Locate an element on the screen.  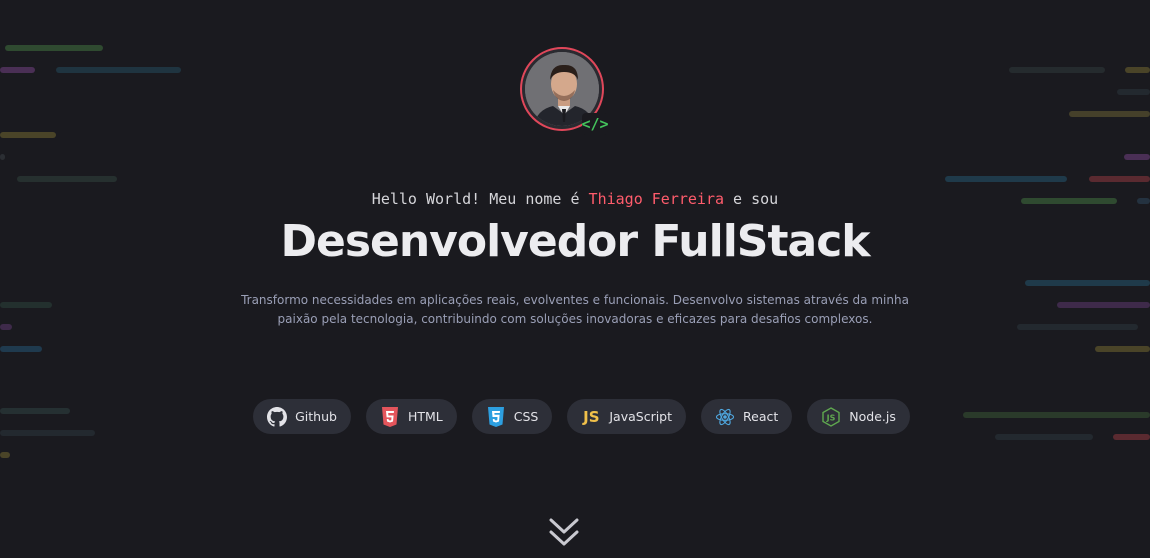
javascript-icon: JS is located at coordinates (591, 416).